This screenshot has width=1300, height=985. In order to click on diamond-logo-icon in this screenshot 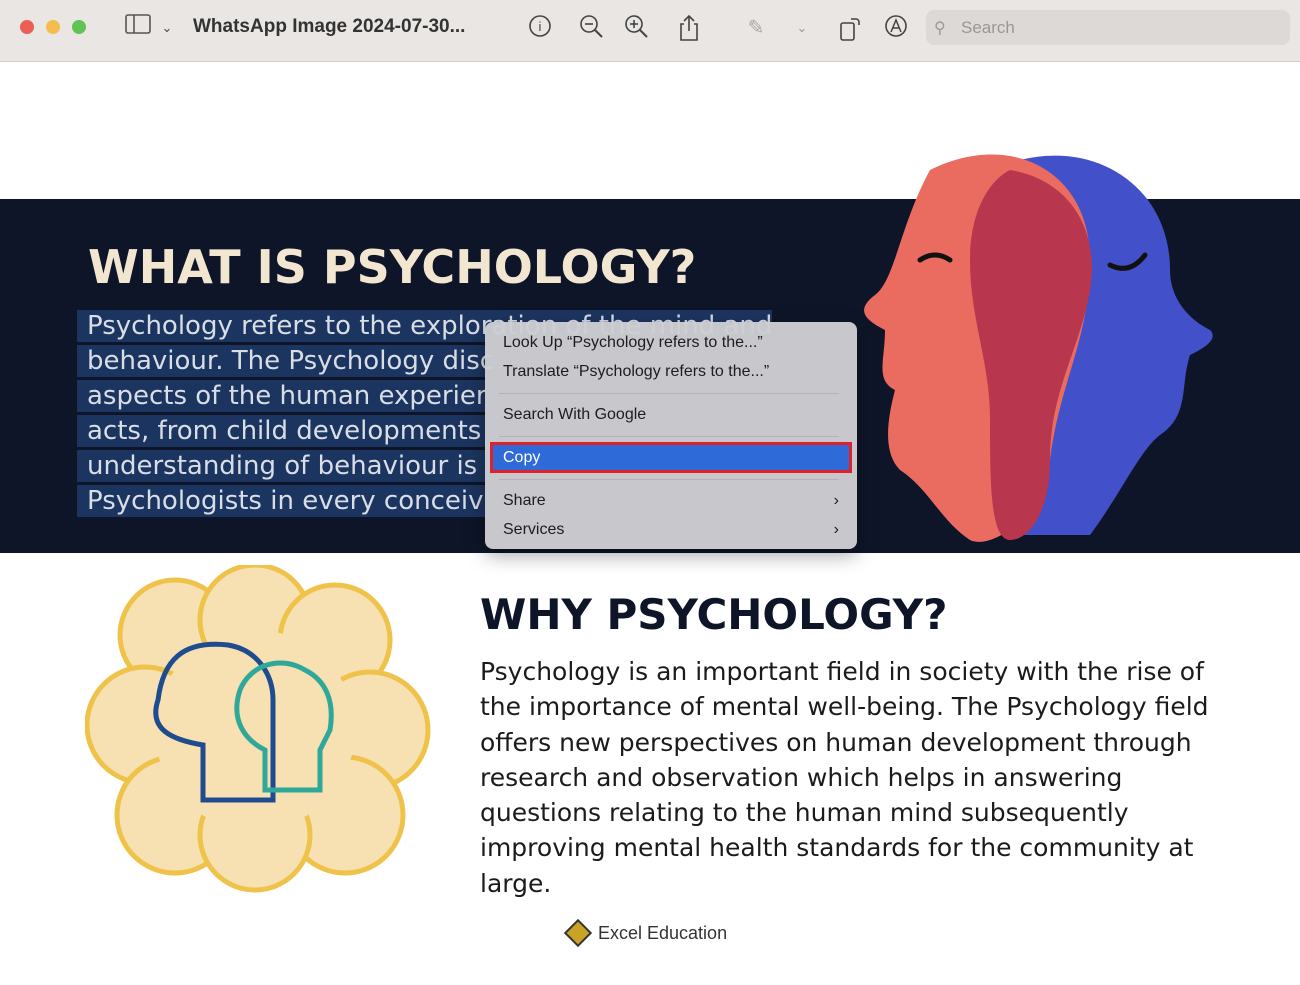, I will do `click(578, 933)`.